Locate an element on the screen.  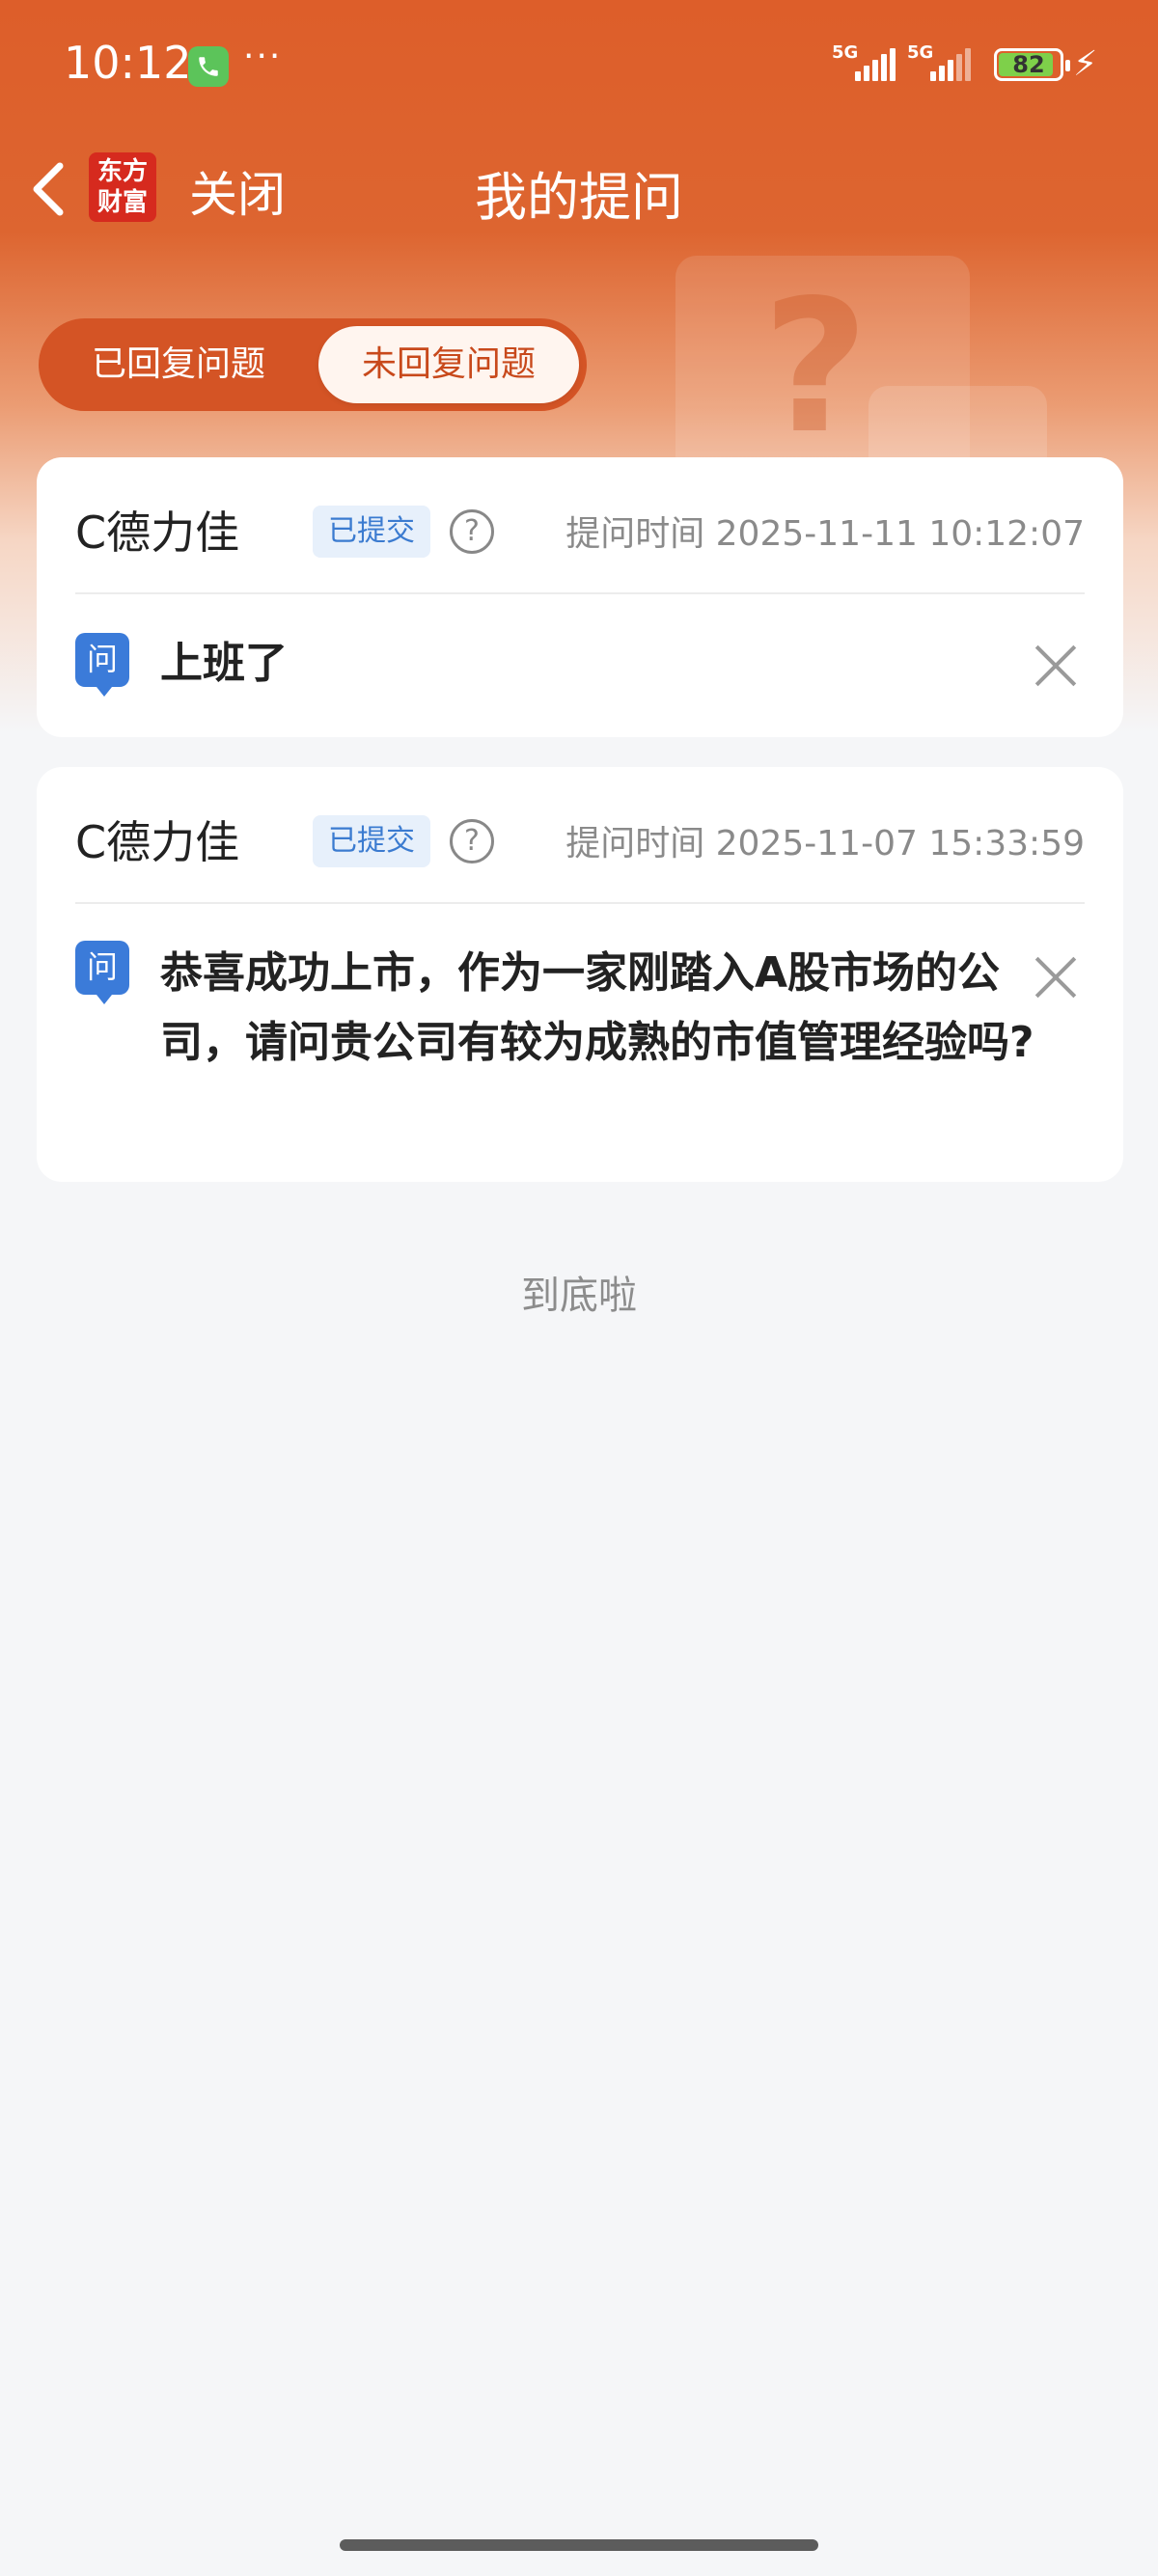
question-tabs: 已回复问题 未回复问题 is located at coordinates (313, 365).